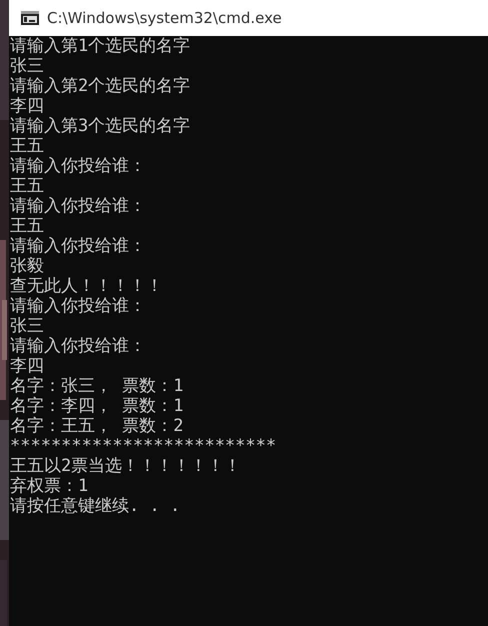 The height and width of the screenshot is (626, 488). What do you see at coordinates (101, 46) in the screenshot?
I see `console-line: 请输入第1个选民的名字` at bounding box center [101, 46].